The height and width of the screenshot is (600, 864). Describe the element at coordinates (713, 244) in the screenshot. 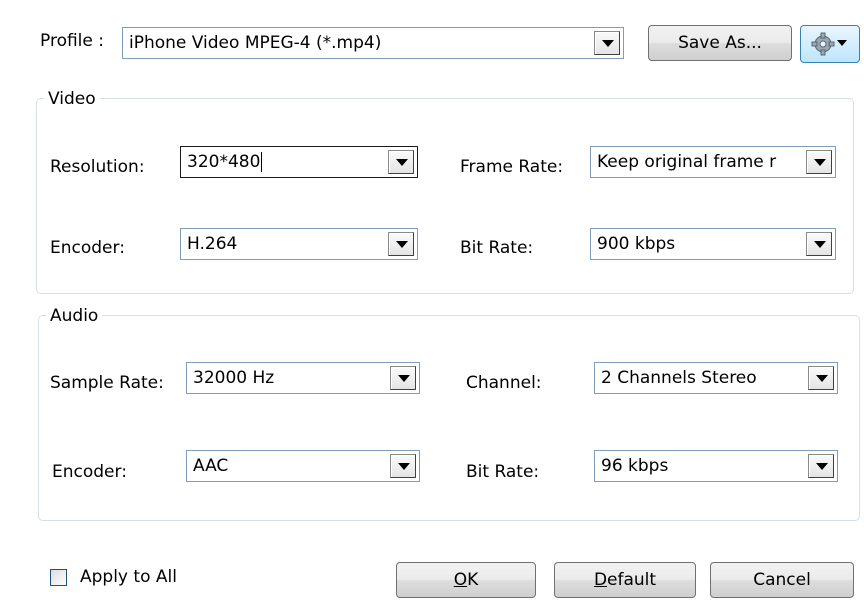

I see `video-bit-rate-select: 900 kbps` at that location.